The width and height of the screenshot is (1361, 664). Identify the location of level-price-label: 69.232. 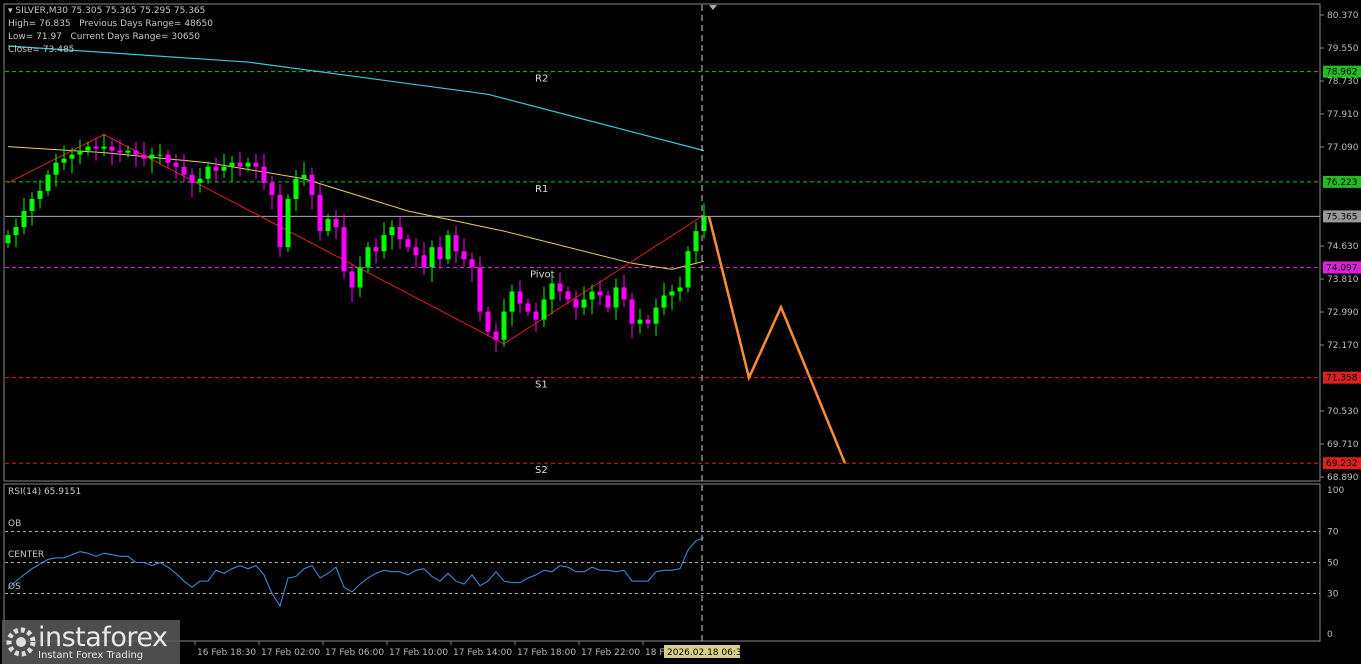
(1342, 464).